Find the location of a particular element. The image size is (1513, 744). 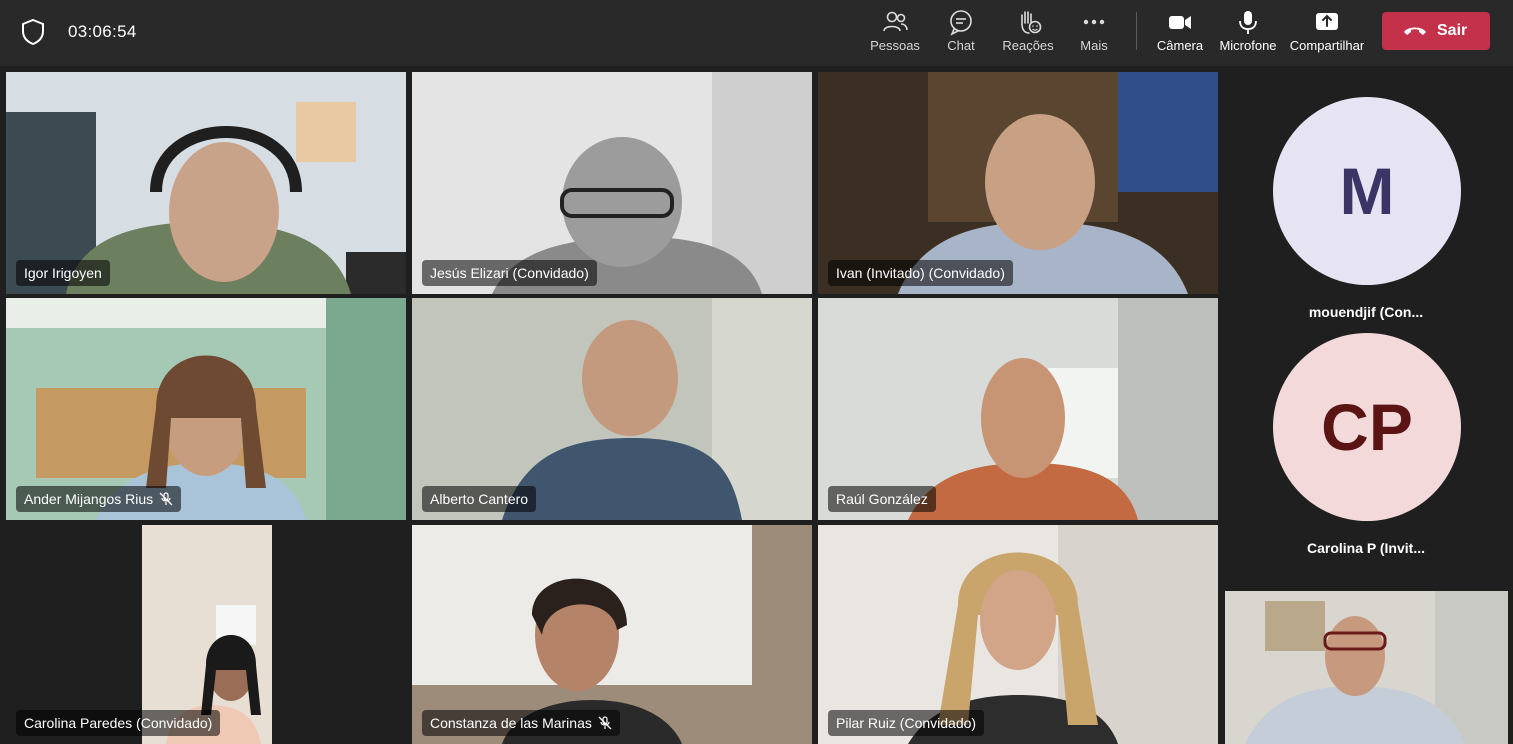

participant-name-tag: Constanza de las Marinas is located at coordinates (521, 723).